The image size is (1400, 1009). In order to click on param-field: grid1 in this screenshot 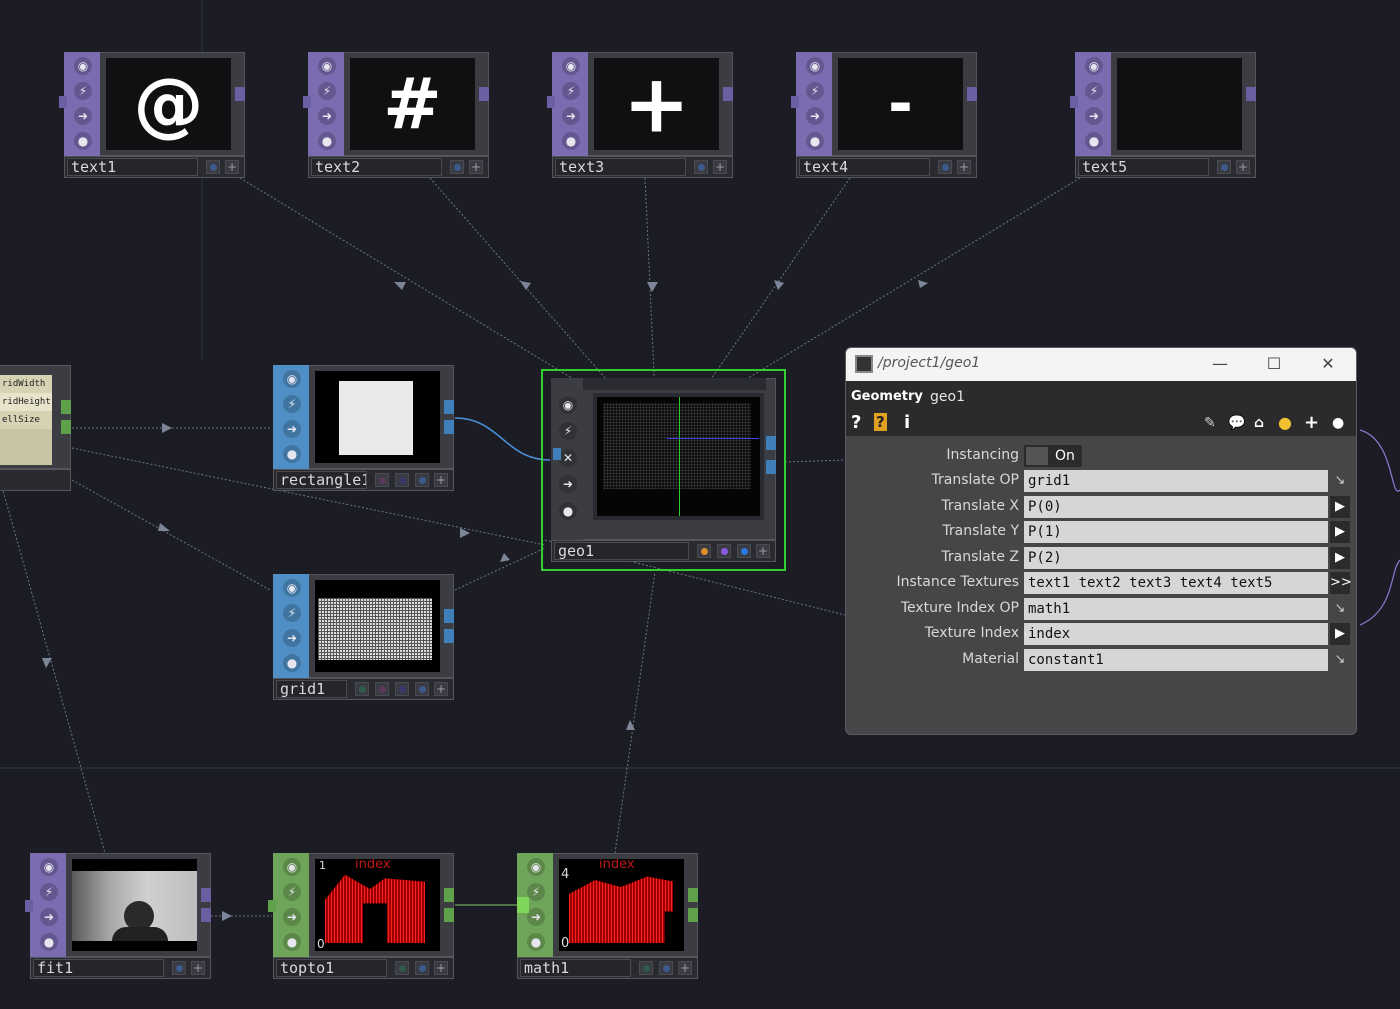, I will do `click(1176, 481)`.